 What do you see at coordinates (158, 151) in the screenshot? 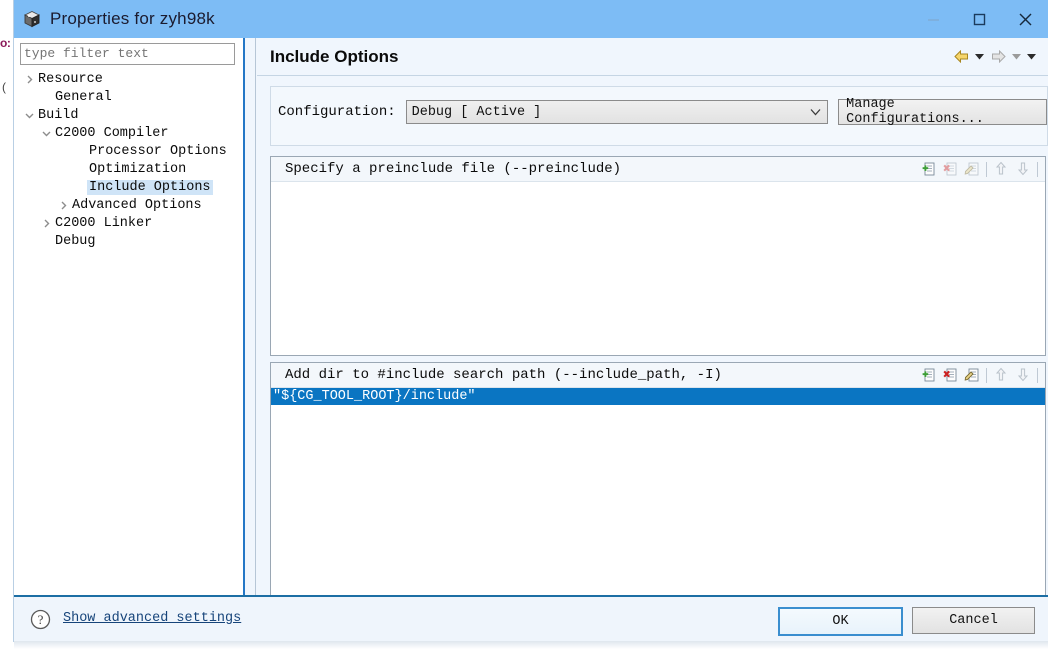
I see `sidebar-item-label: Processor Options` at bounding box center [158, 151].